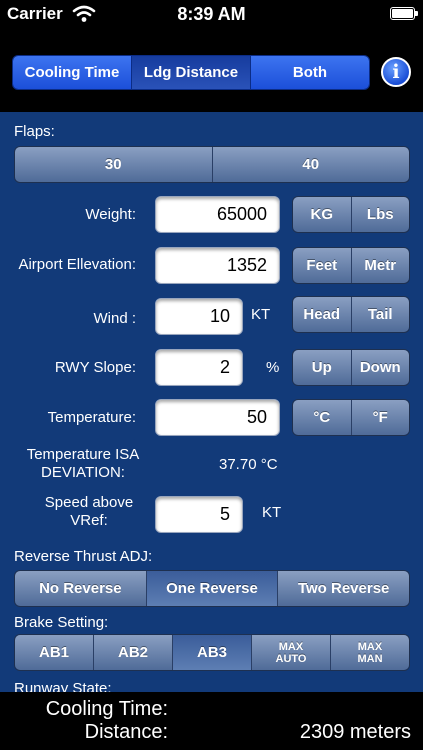 This screenshot has height=750, width=423. Describe the element at coordinates (380, 367) in the screenshot. I see `slope-down-option: Down` at that location.